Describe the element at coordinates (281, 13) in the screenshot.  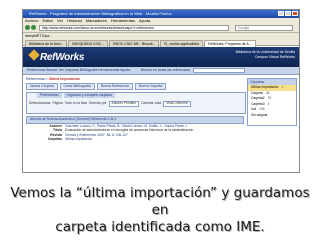
I see `minimize-icon` at that location.